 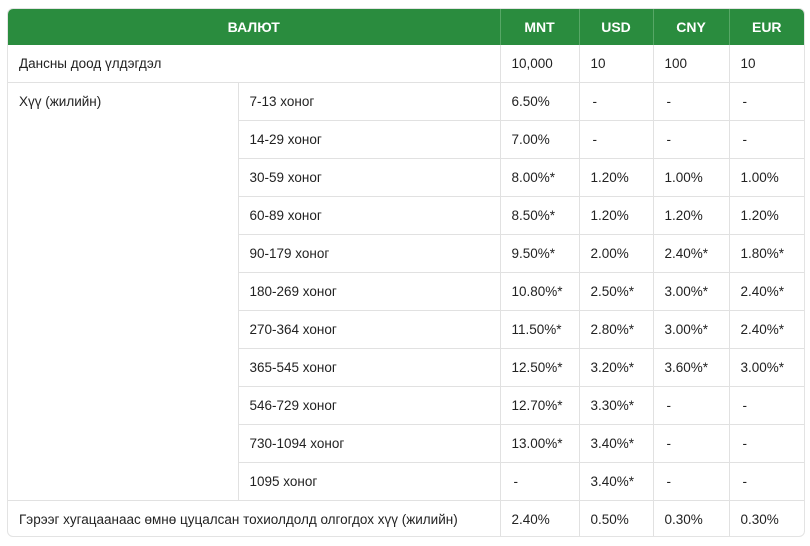 What do you see at coordinates (540, 405) in the screenshot?
I see `rate-mnt: 12.70%*` at bounding box center [540, 405].